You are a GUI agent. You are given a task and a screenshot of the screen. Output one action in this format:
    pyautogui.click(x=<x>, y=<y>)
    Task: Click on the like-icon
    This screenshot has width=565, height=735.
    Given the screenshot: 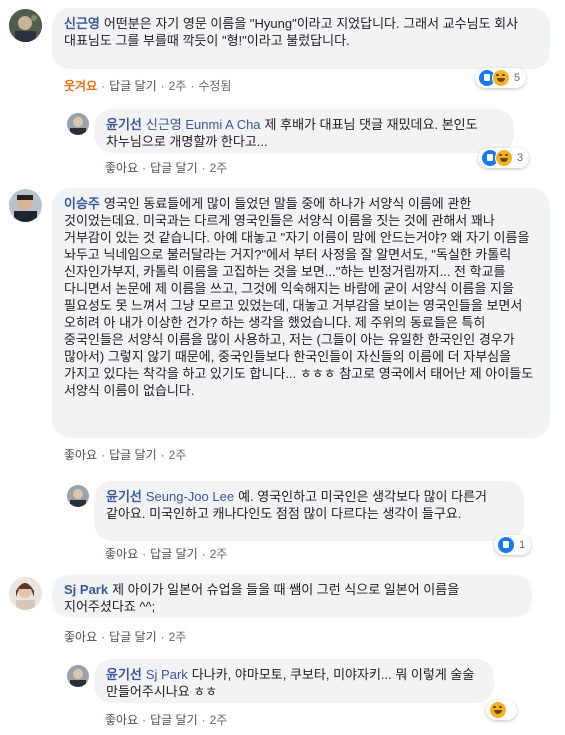 What is the action you would take?
    pyautogui.click(x=506, y=545)
    